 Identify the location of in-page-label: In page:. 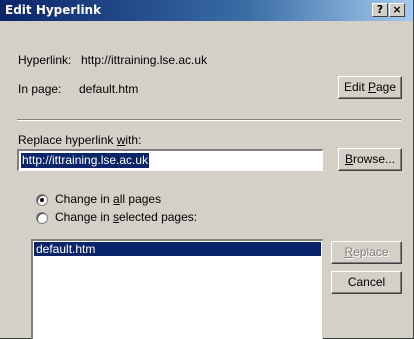
(40, 89).